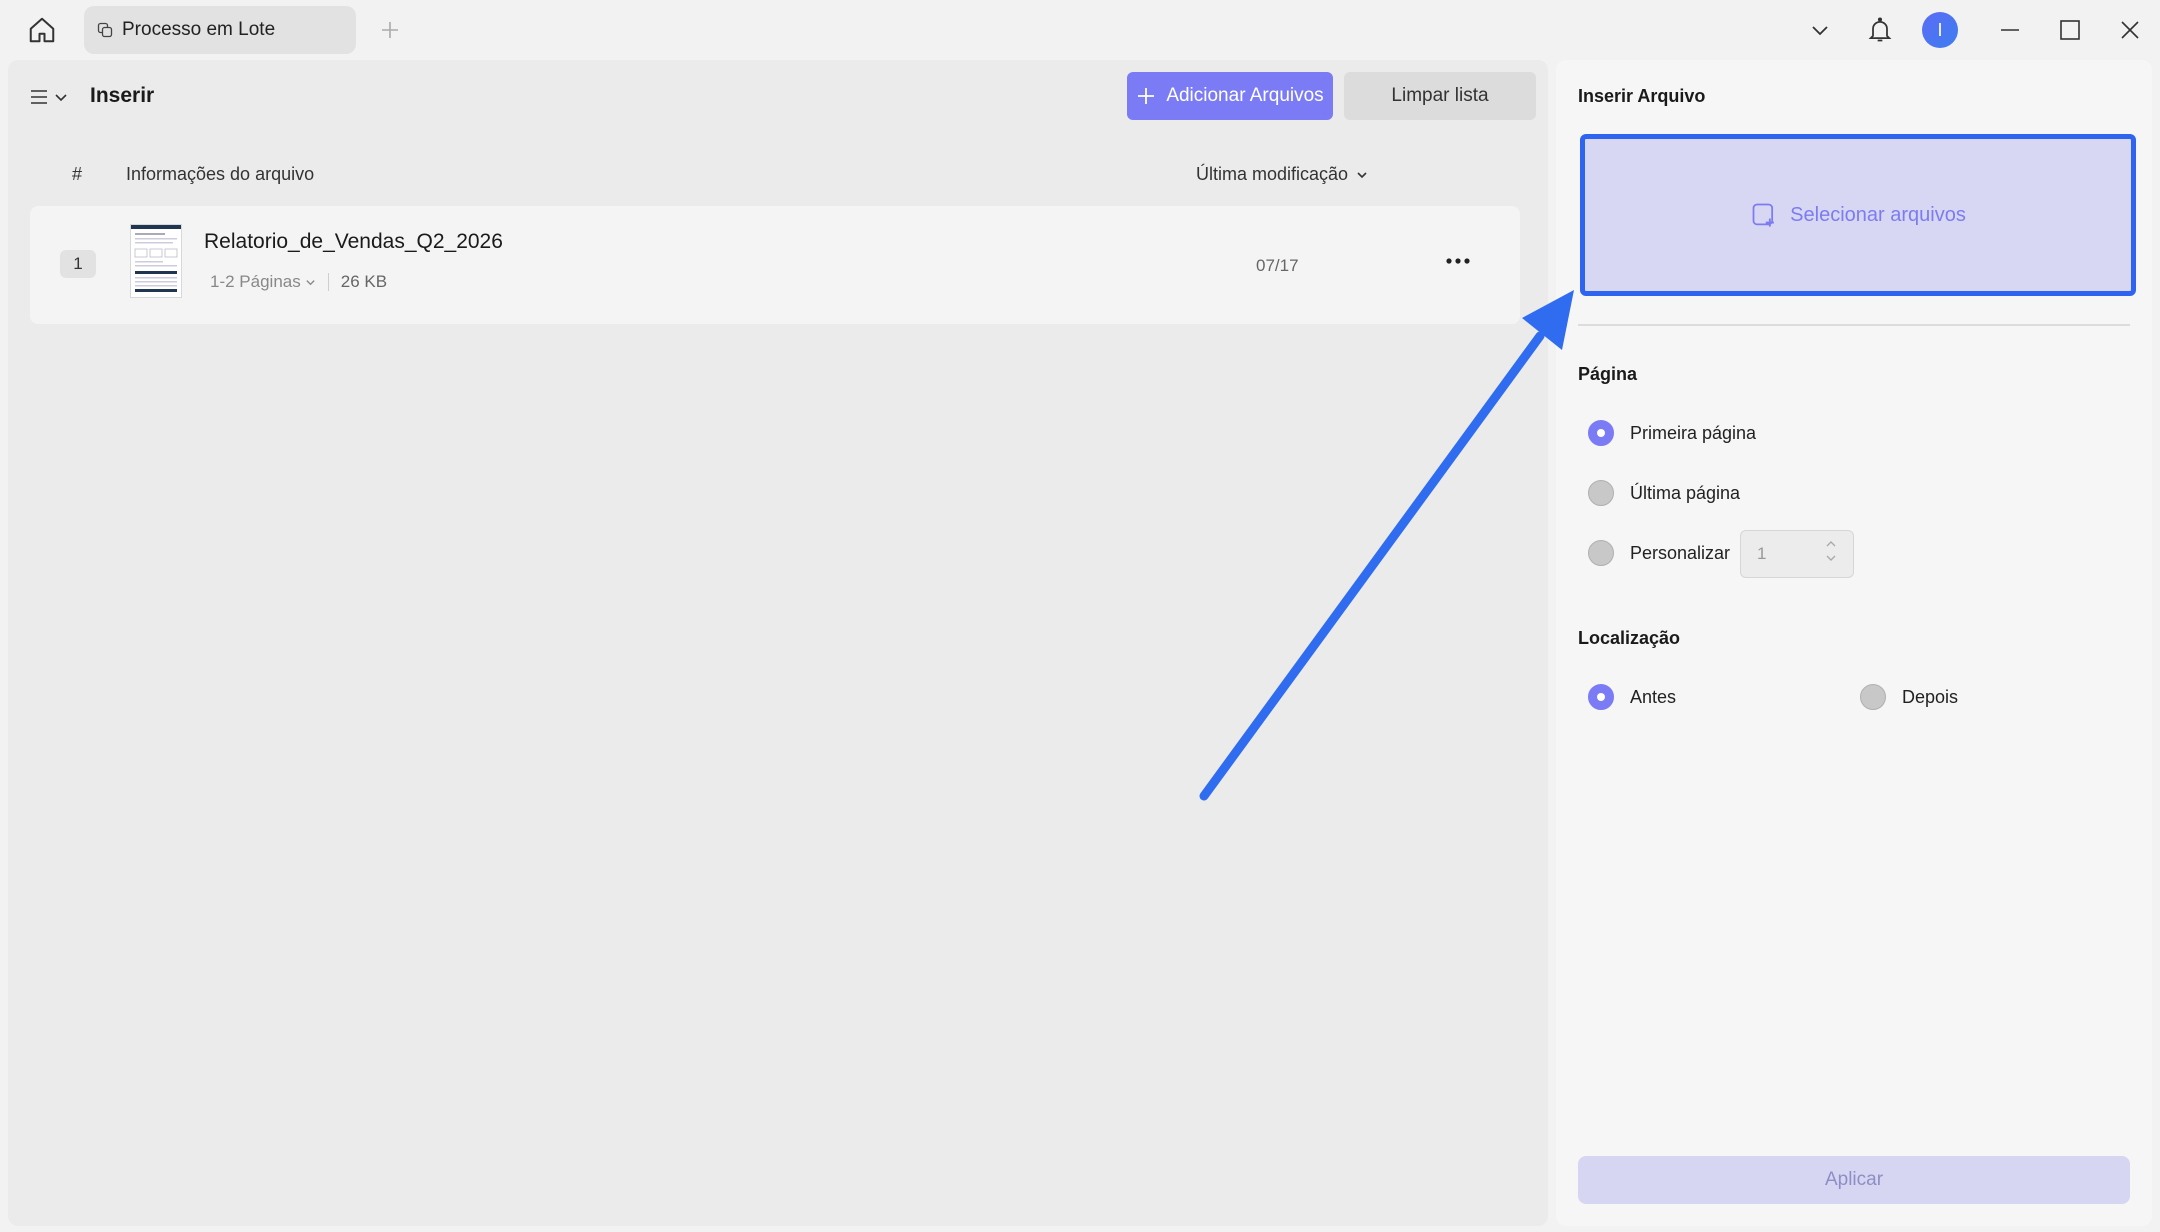 The height and width of the screenshot is (1232, 2160). I want to click on file-size: 26 KB, so click(364, 281).